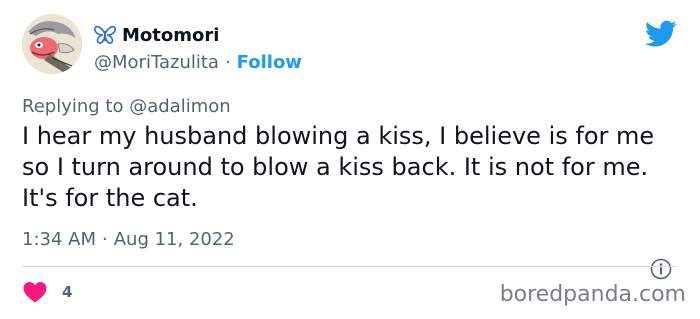  I want to click on display-name: Motomori, so click(170, 35).